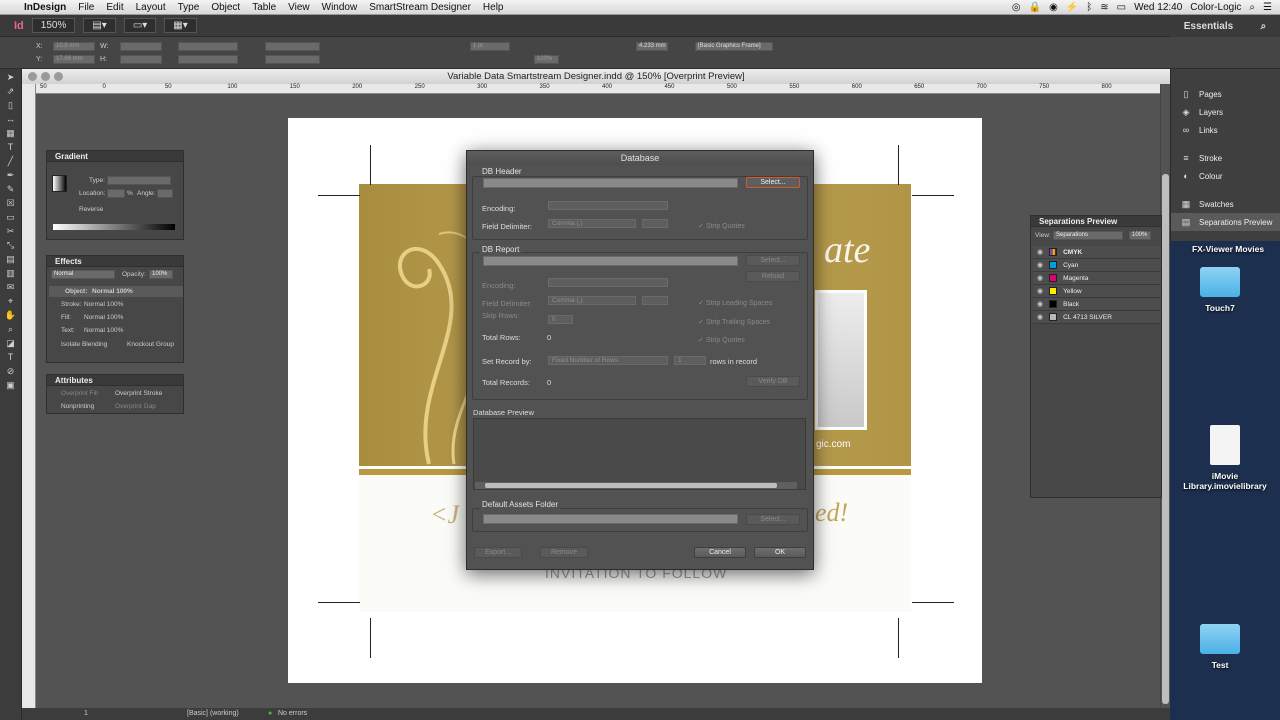  Describe the element at coordinates (1220, 647) in the screenshot. I see `desktop-test-folder: Test` at that location.